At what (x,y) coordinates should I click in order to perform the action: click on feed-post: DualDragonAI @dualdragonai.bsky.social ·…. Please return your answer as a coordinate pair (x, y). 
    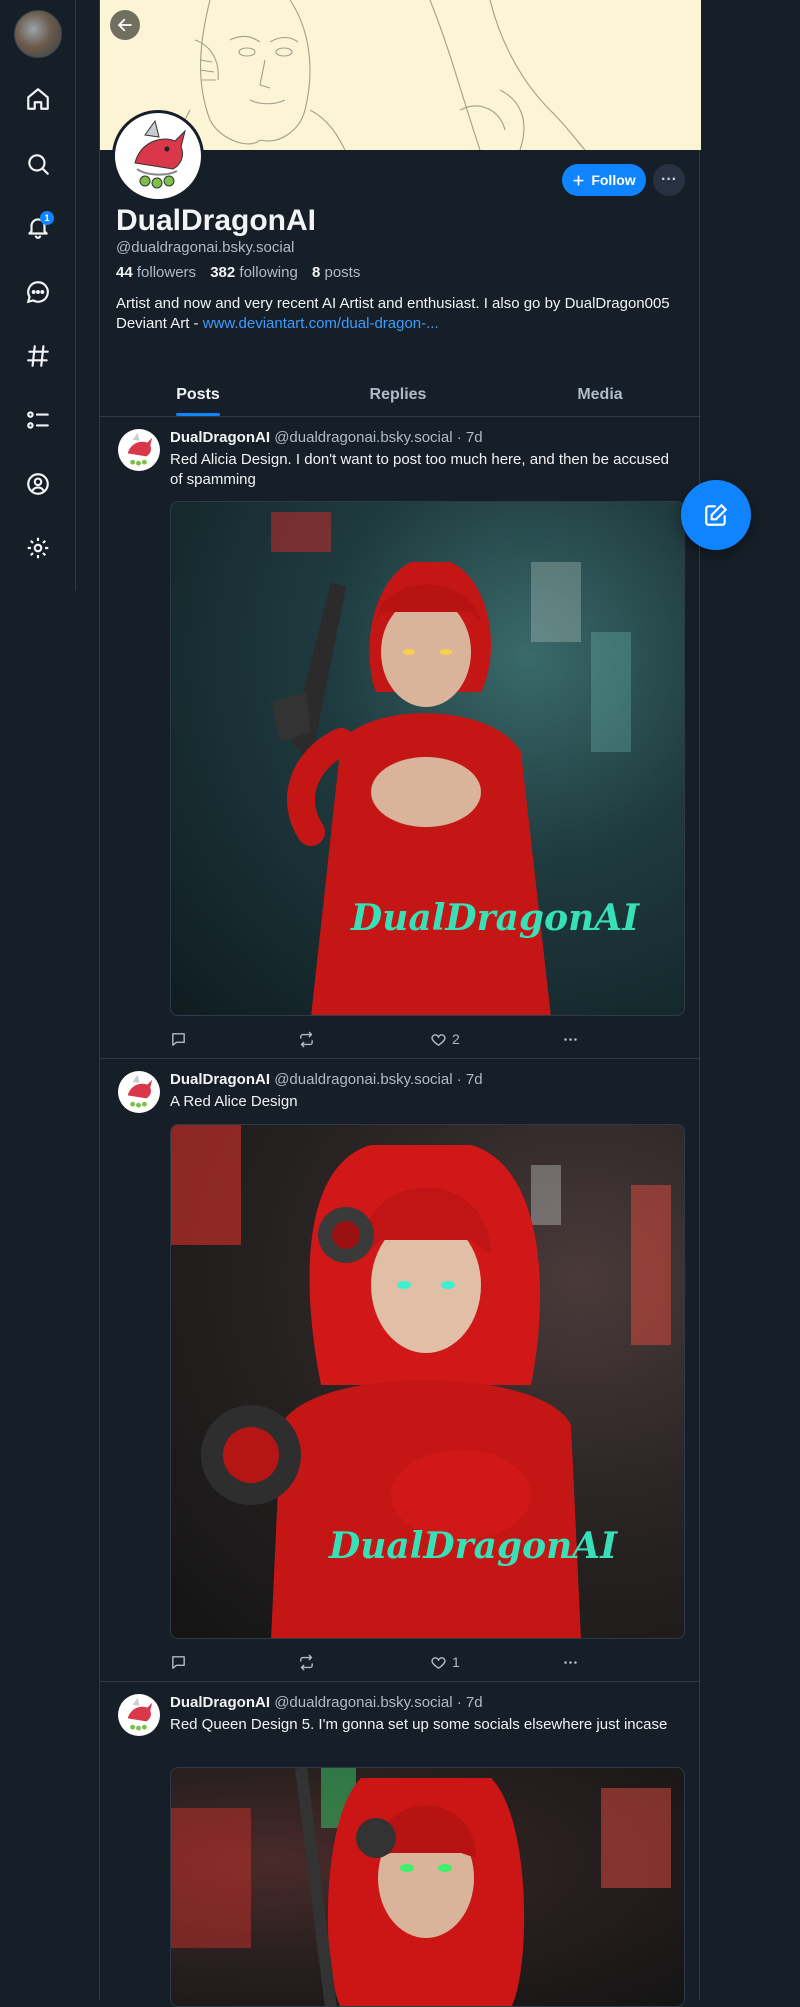
    Looking at the image, I should click on (400, 1844).